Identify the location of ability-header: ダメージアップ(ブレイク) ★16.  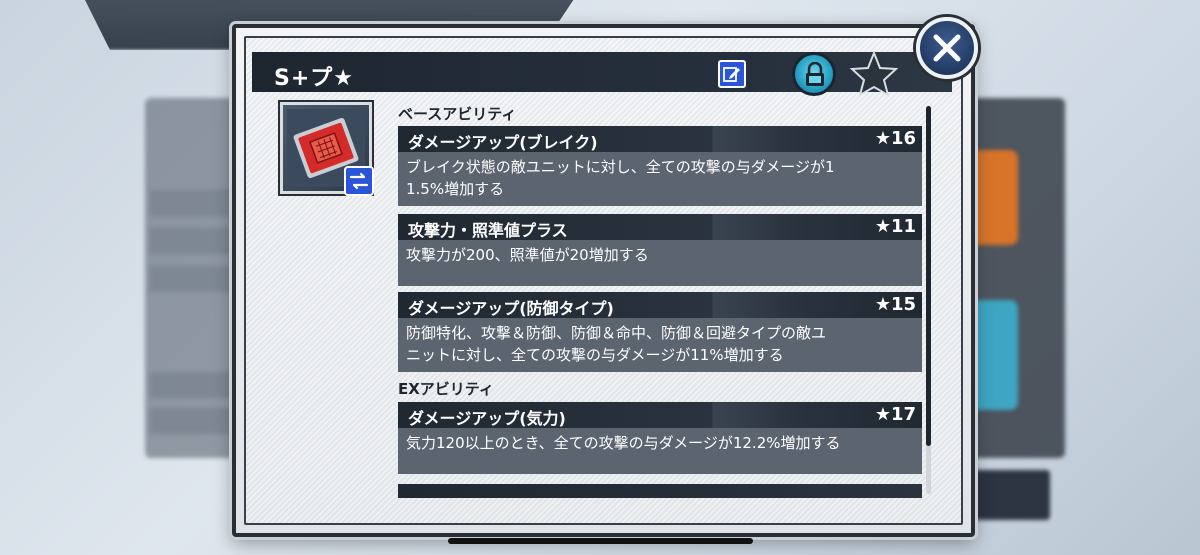
(660, 139).